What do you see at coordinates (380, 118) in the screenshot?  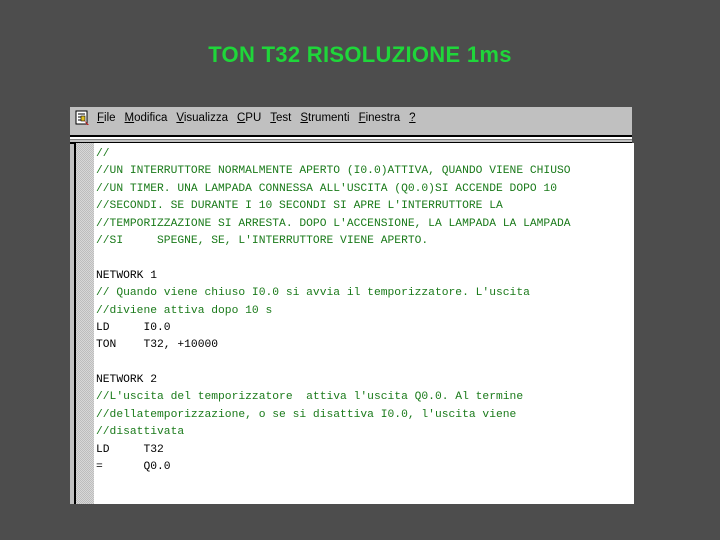 I see `menu-finestra: Finestra` at bounding box center [380, 118].